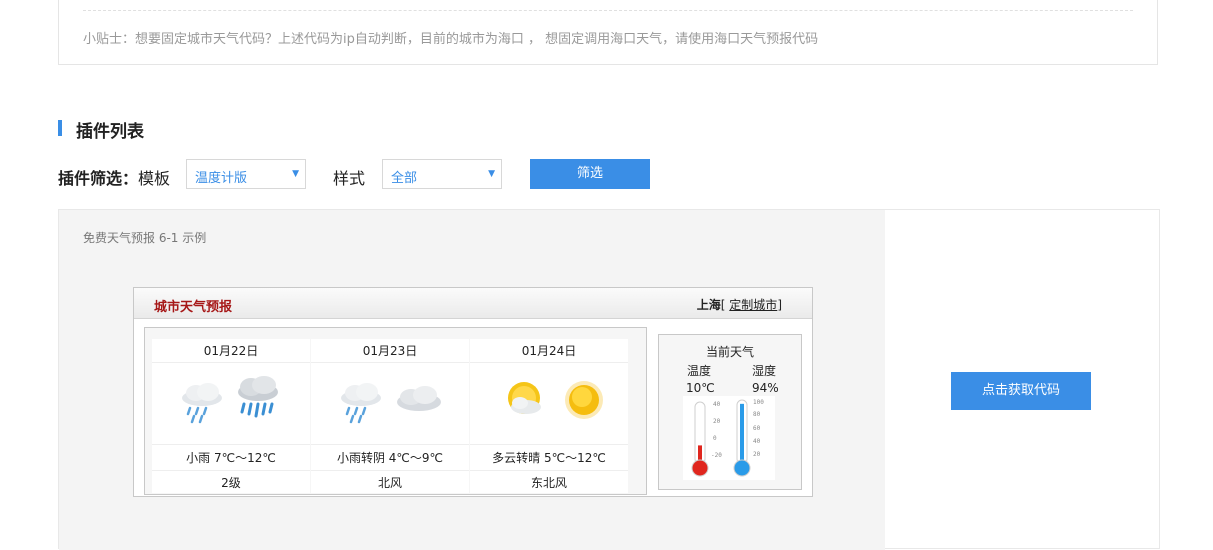  I want to click on partly-cloudy-icon, so click(524, 398).